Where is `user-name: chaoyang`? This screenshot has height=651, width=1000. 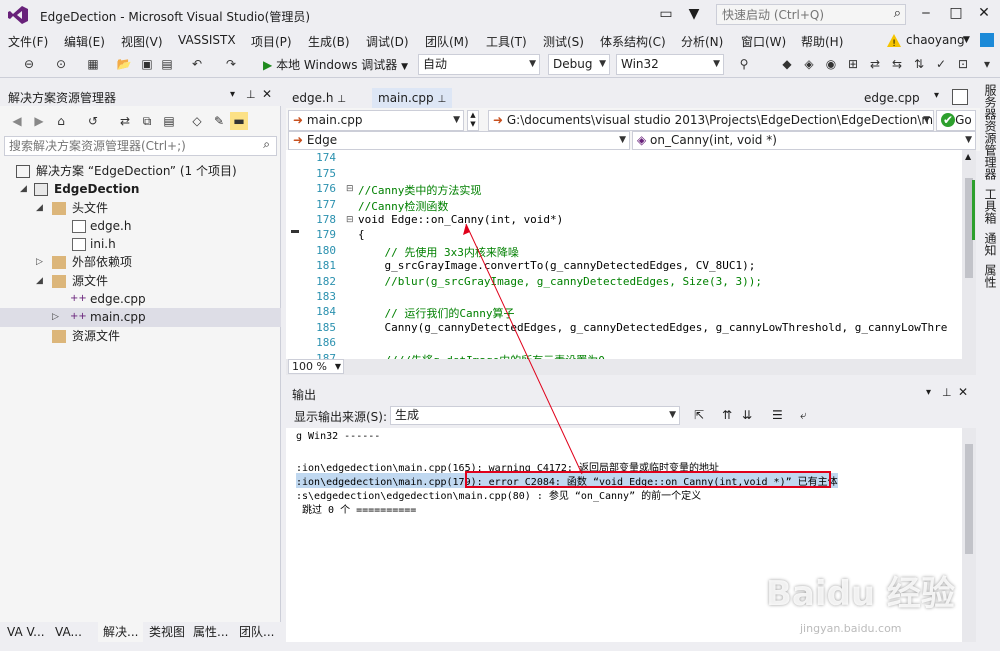 user-name: chaoyang is located at coordinates (935, 40).